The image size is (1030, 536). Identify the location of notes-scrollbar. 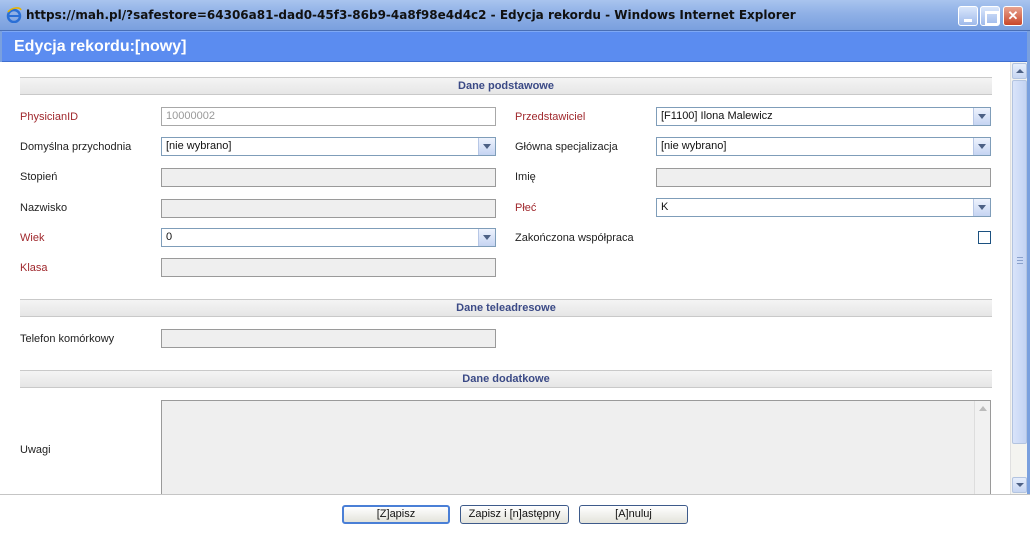
(982, 447).